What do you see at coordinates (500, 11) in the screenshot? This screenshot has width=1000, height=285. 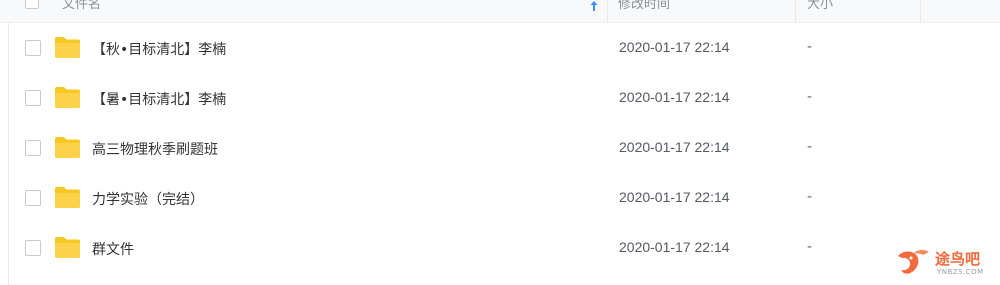 I see `file-list-header: 文件名 修改时间 大小` at bounding box center [500, 11].